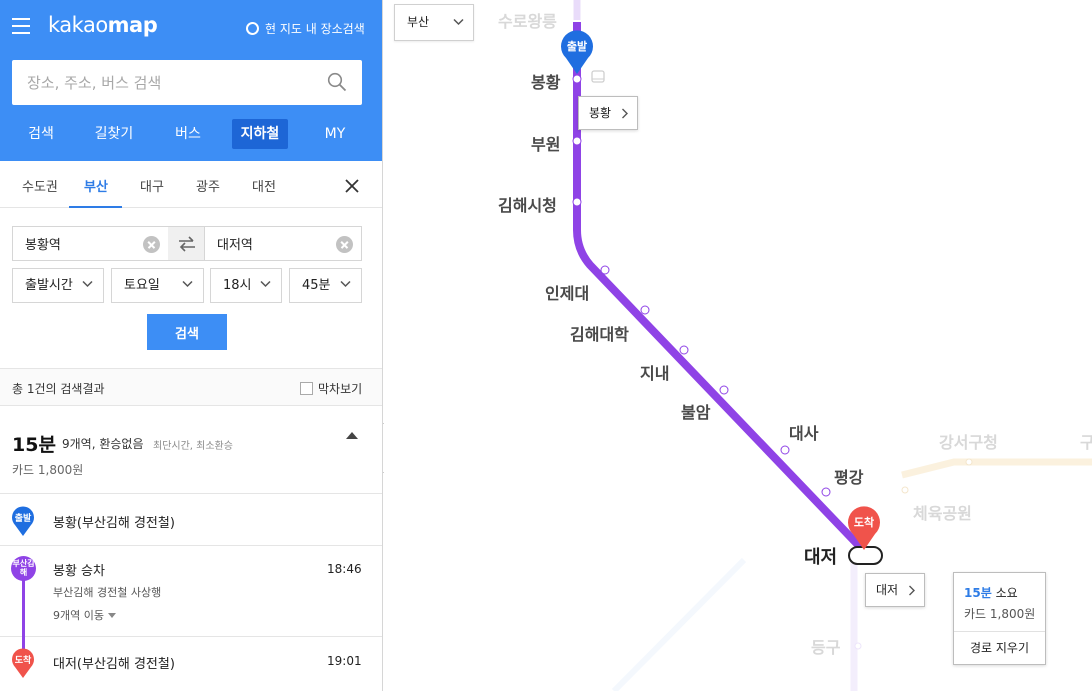  What do you see at coordinates (191, 387) in the screenshot?
I see `results-header: 총 1건의 검색결과 막차보기` at bounding box center [191, 387].